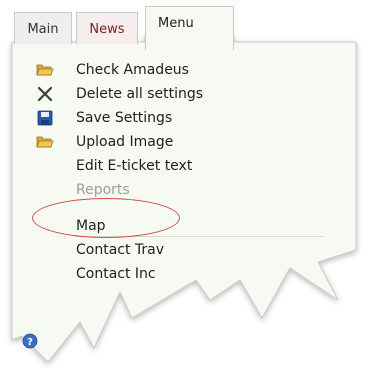 The width and height of the screenshot is (370, 368). What do you see at coordinates (45, 94) in the screenshot?
I see `close-x-icon` at bounding box center [45, 94].